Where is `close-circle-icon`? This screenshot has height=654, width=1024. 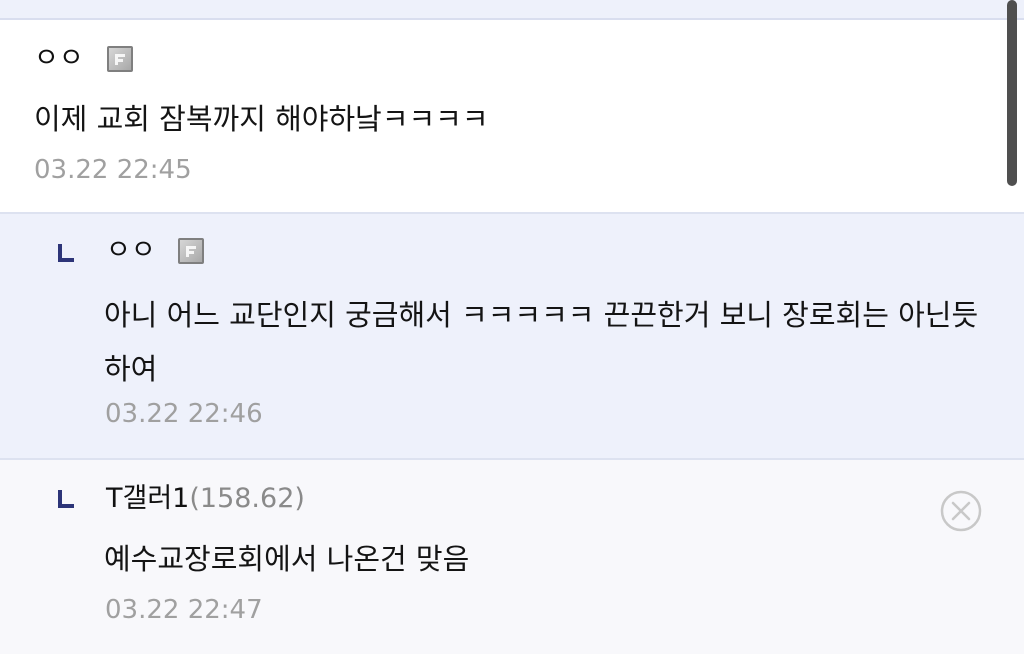
close-circle-icon is located at coordinates (961, 511).